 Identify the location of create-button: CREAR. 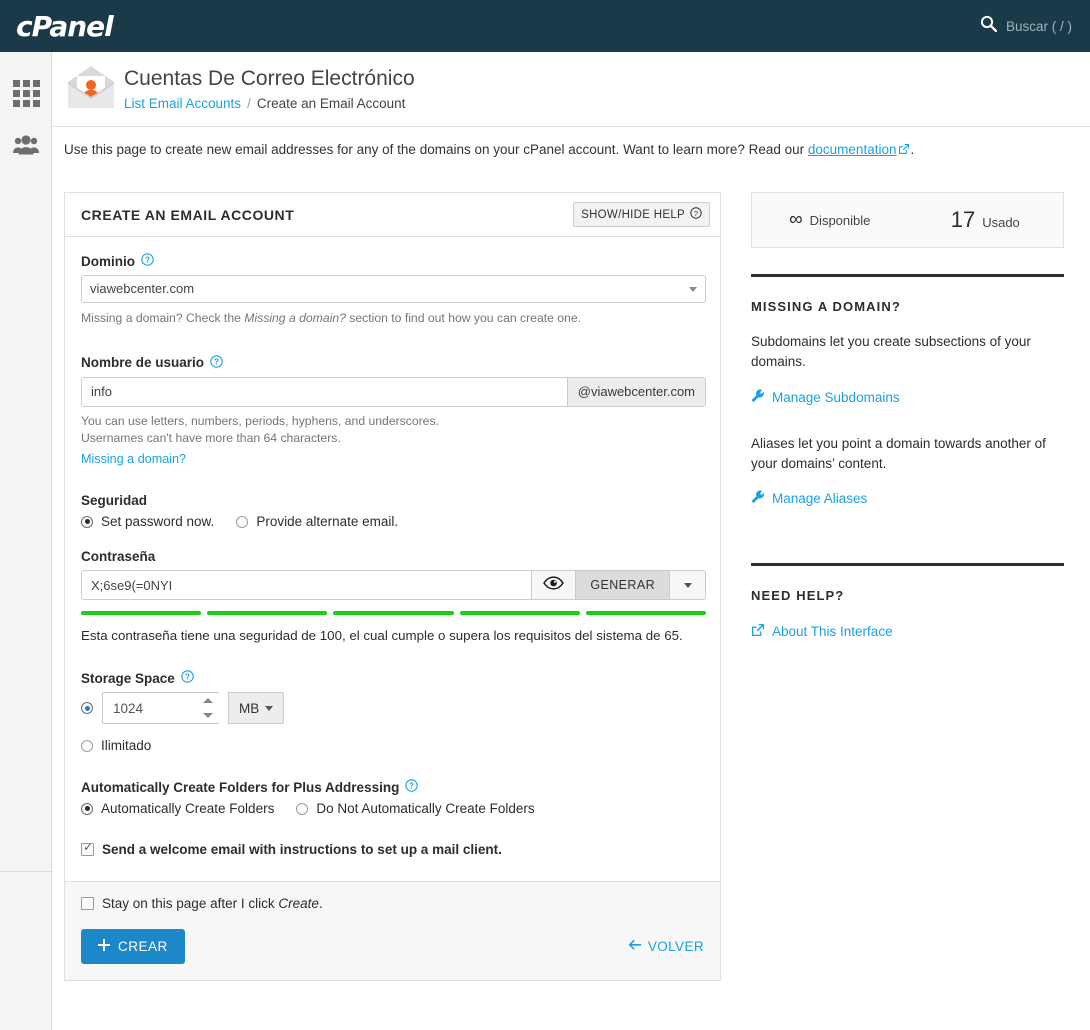
(133, 946).